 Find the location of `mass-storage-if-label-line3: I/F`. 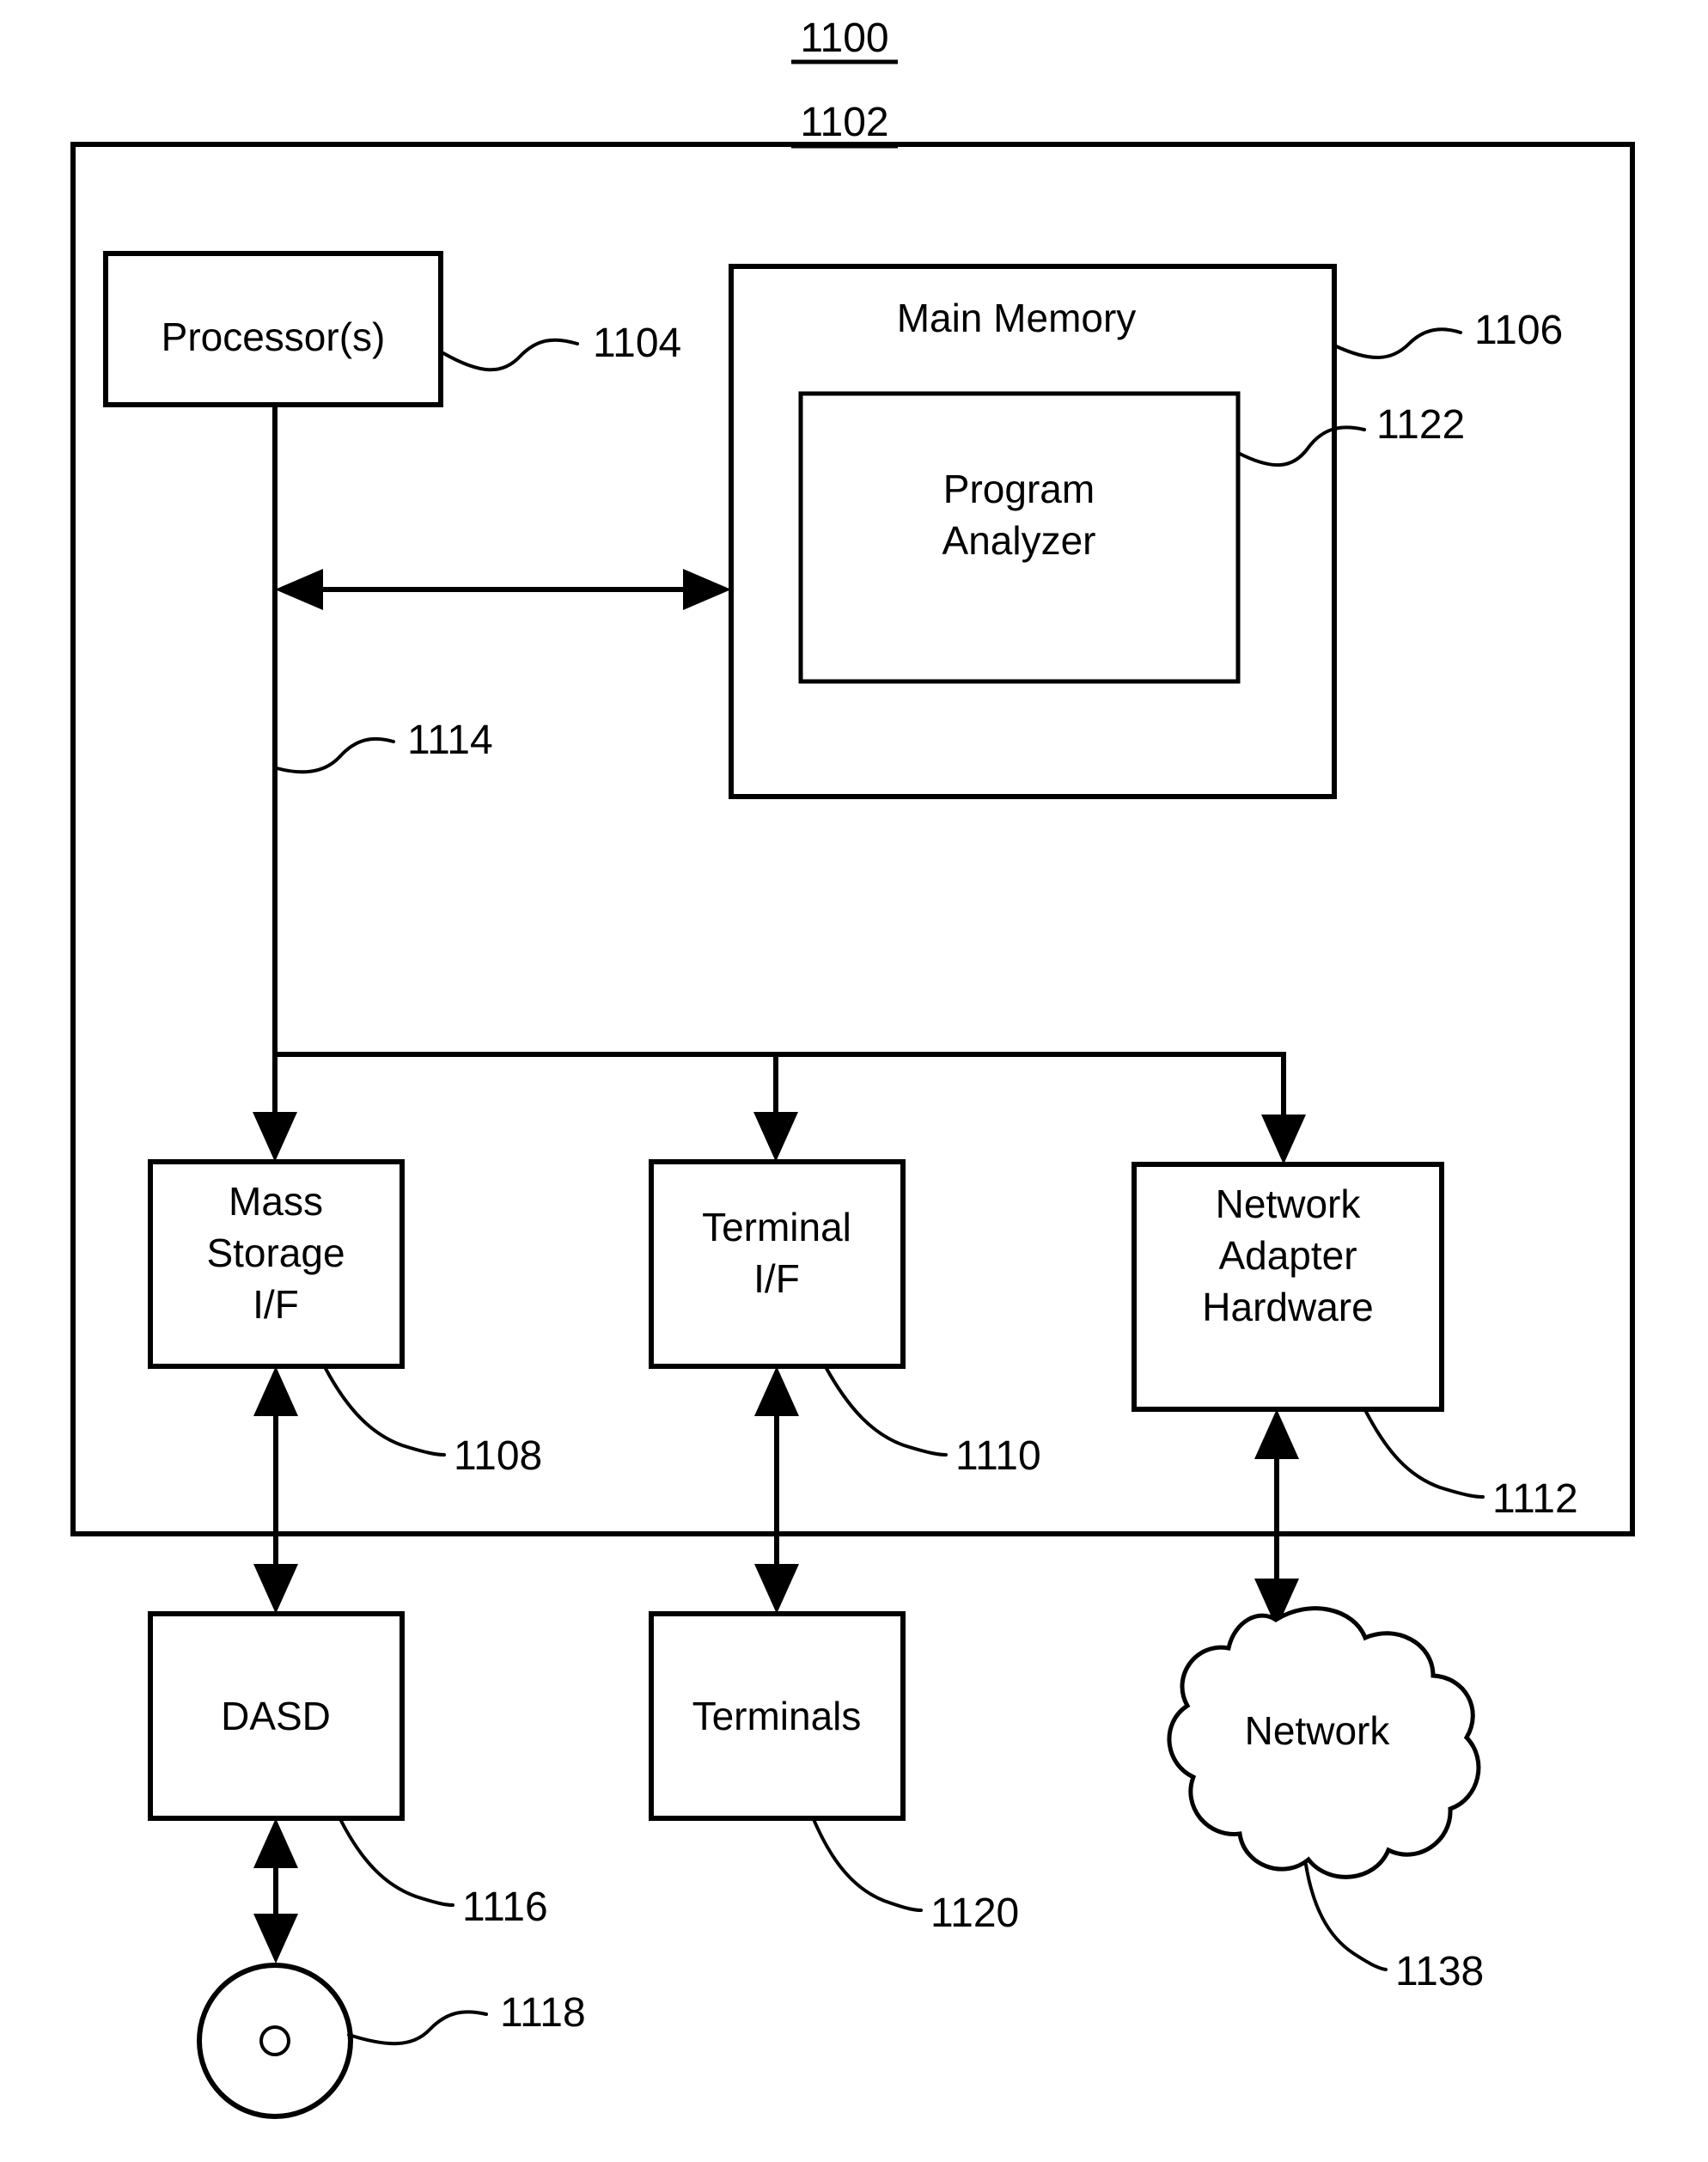

mass-storage-if-label-line3: I/F is located at coordinates (276, 1304).